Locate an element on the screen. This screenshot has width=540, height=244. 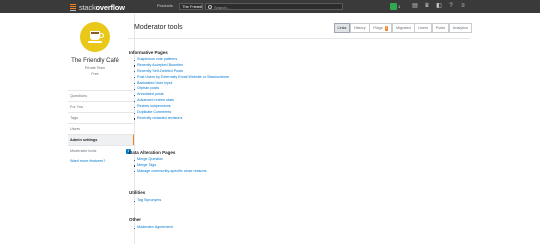
section-heading: Utilities is located at coordinates (137, 192).